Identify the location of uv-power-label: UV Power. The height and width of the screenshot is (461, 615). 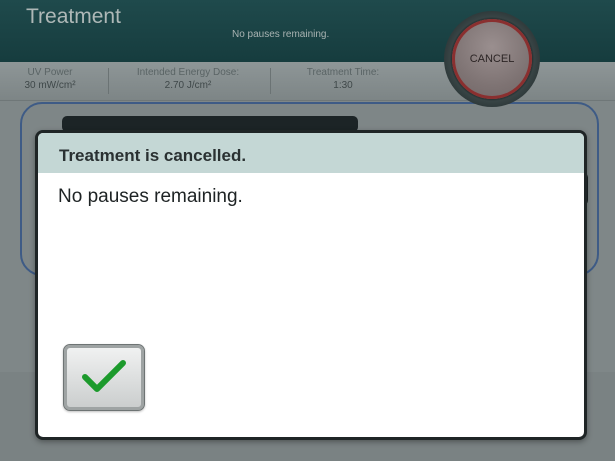
(50, 72).